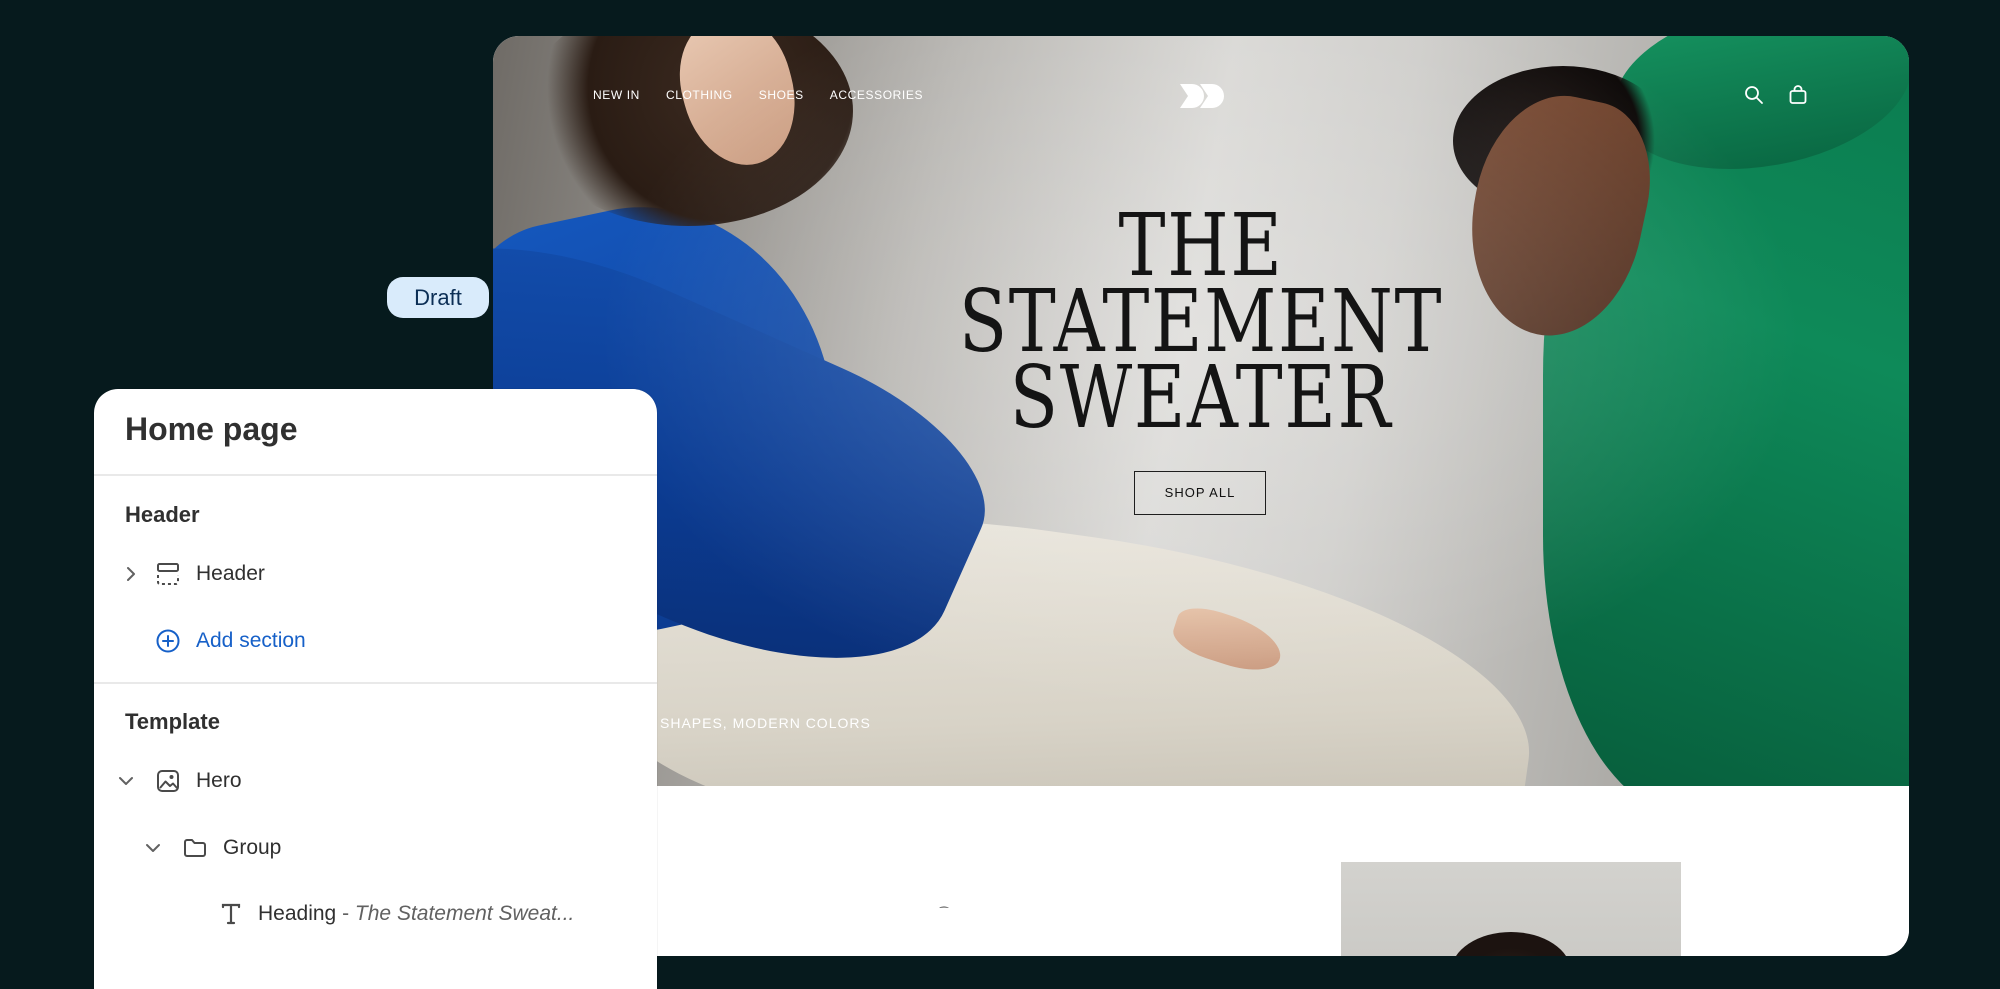  What do you see at coordinates (172, 721) in the screenshot?
I see `template-section-title: Template` at bounding box center [172, 721].